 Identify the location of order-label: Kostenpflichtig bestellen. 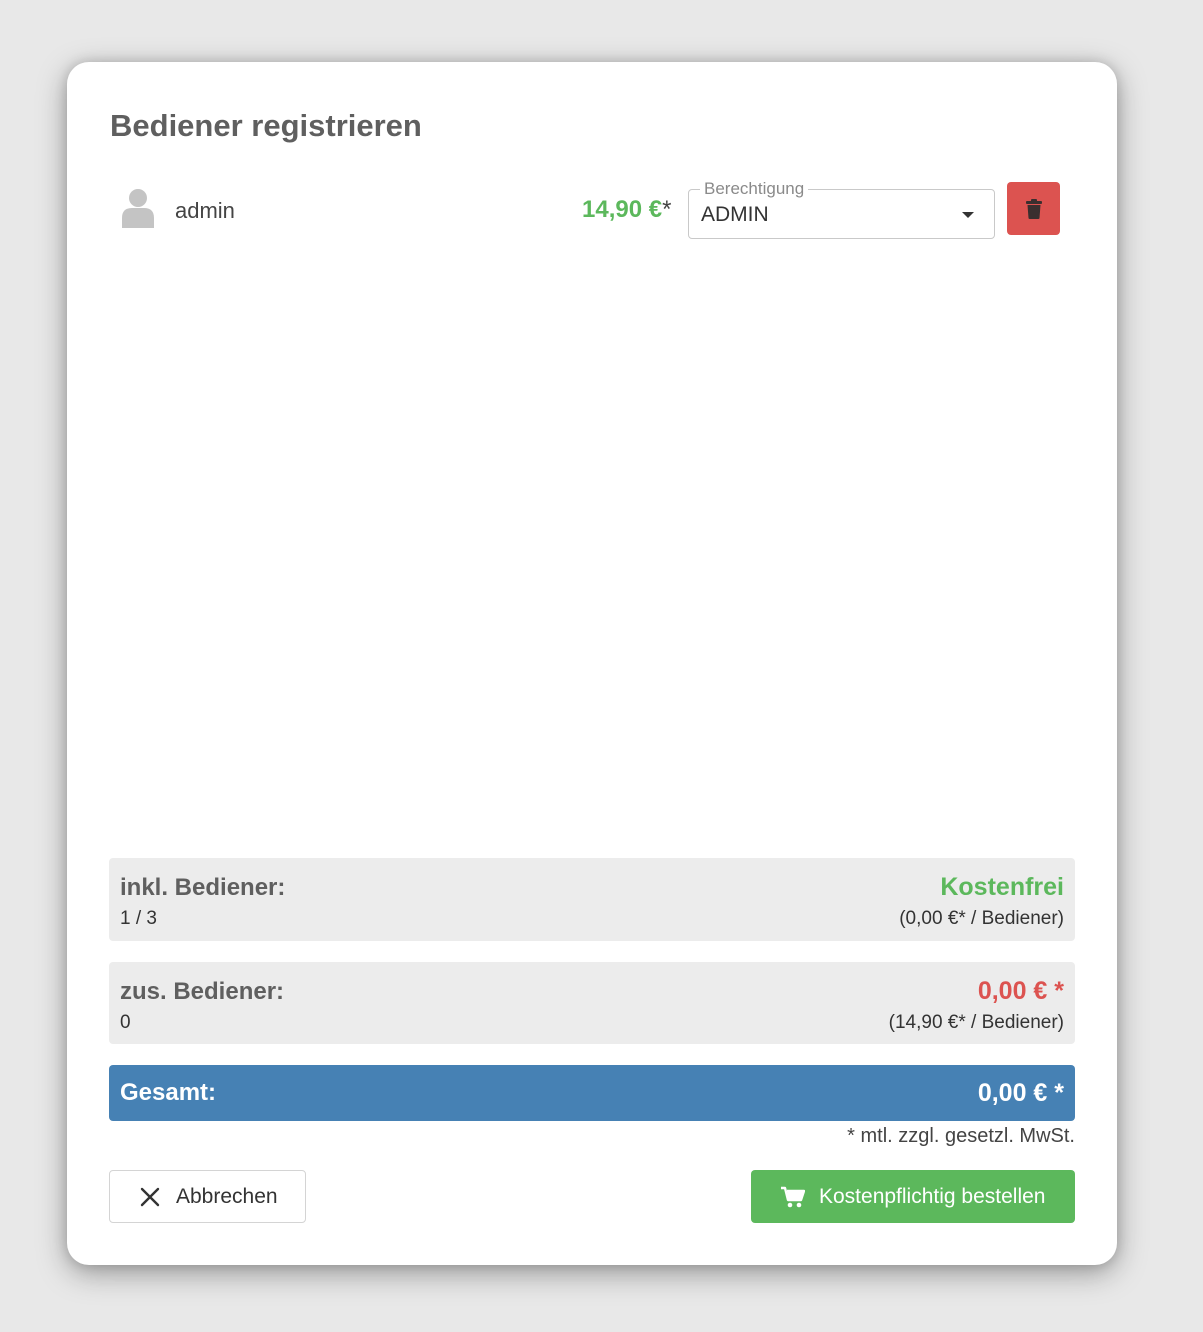
(932, 1196).